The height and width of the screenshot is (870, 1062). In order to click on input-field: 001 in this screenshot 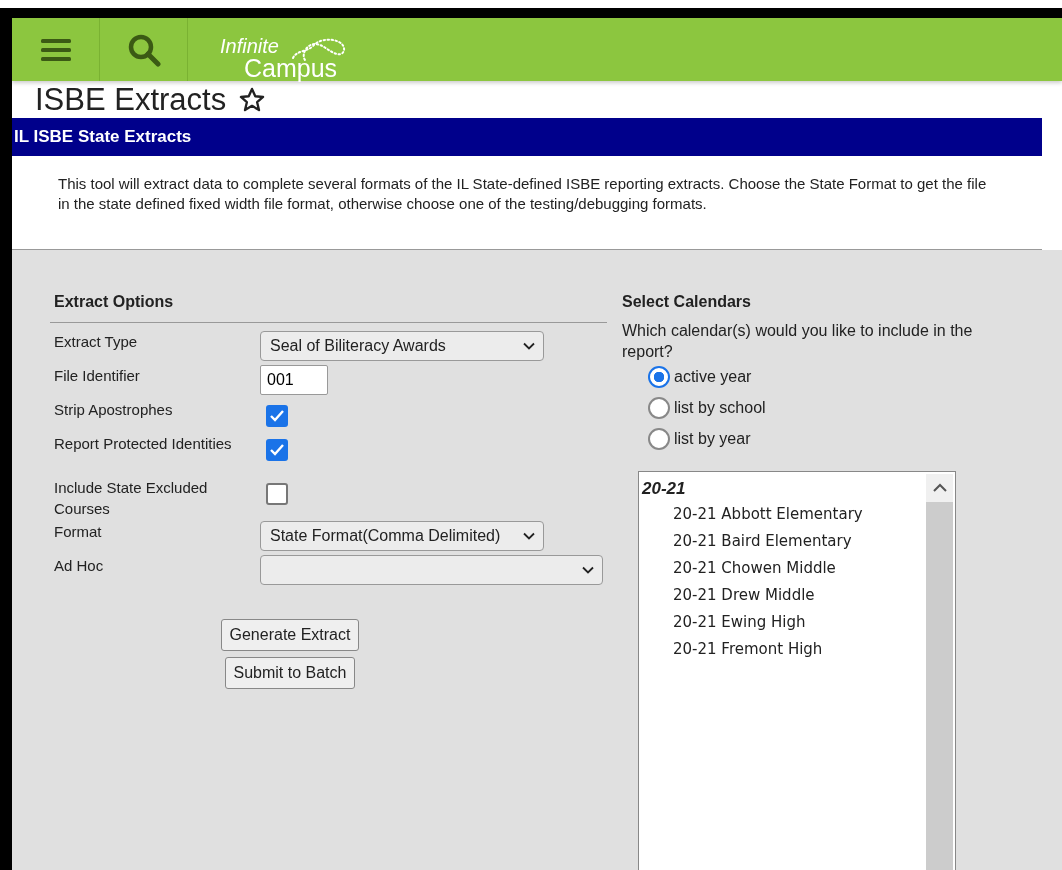, I will do `click(294, 379)`.